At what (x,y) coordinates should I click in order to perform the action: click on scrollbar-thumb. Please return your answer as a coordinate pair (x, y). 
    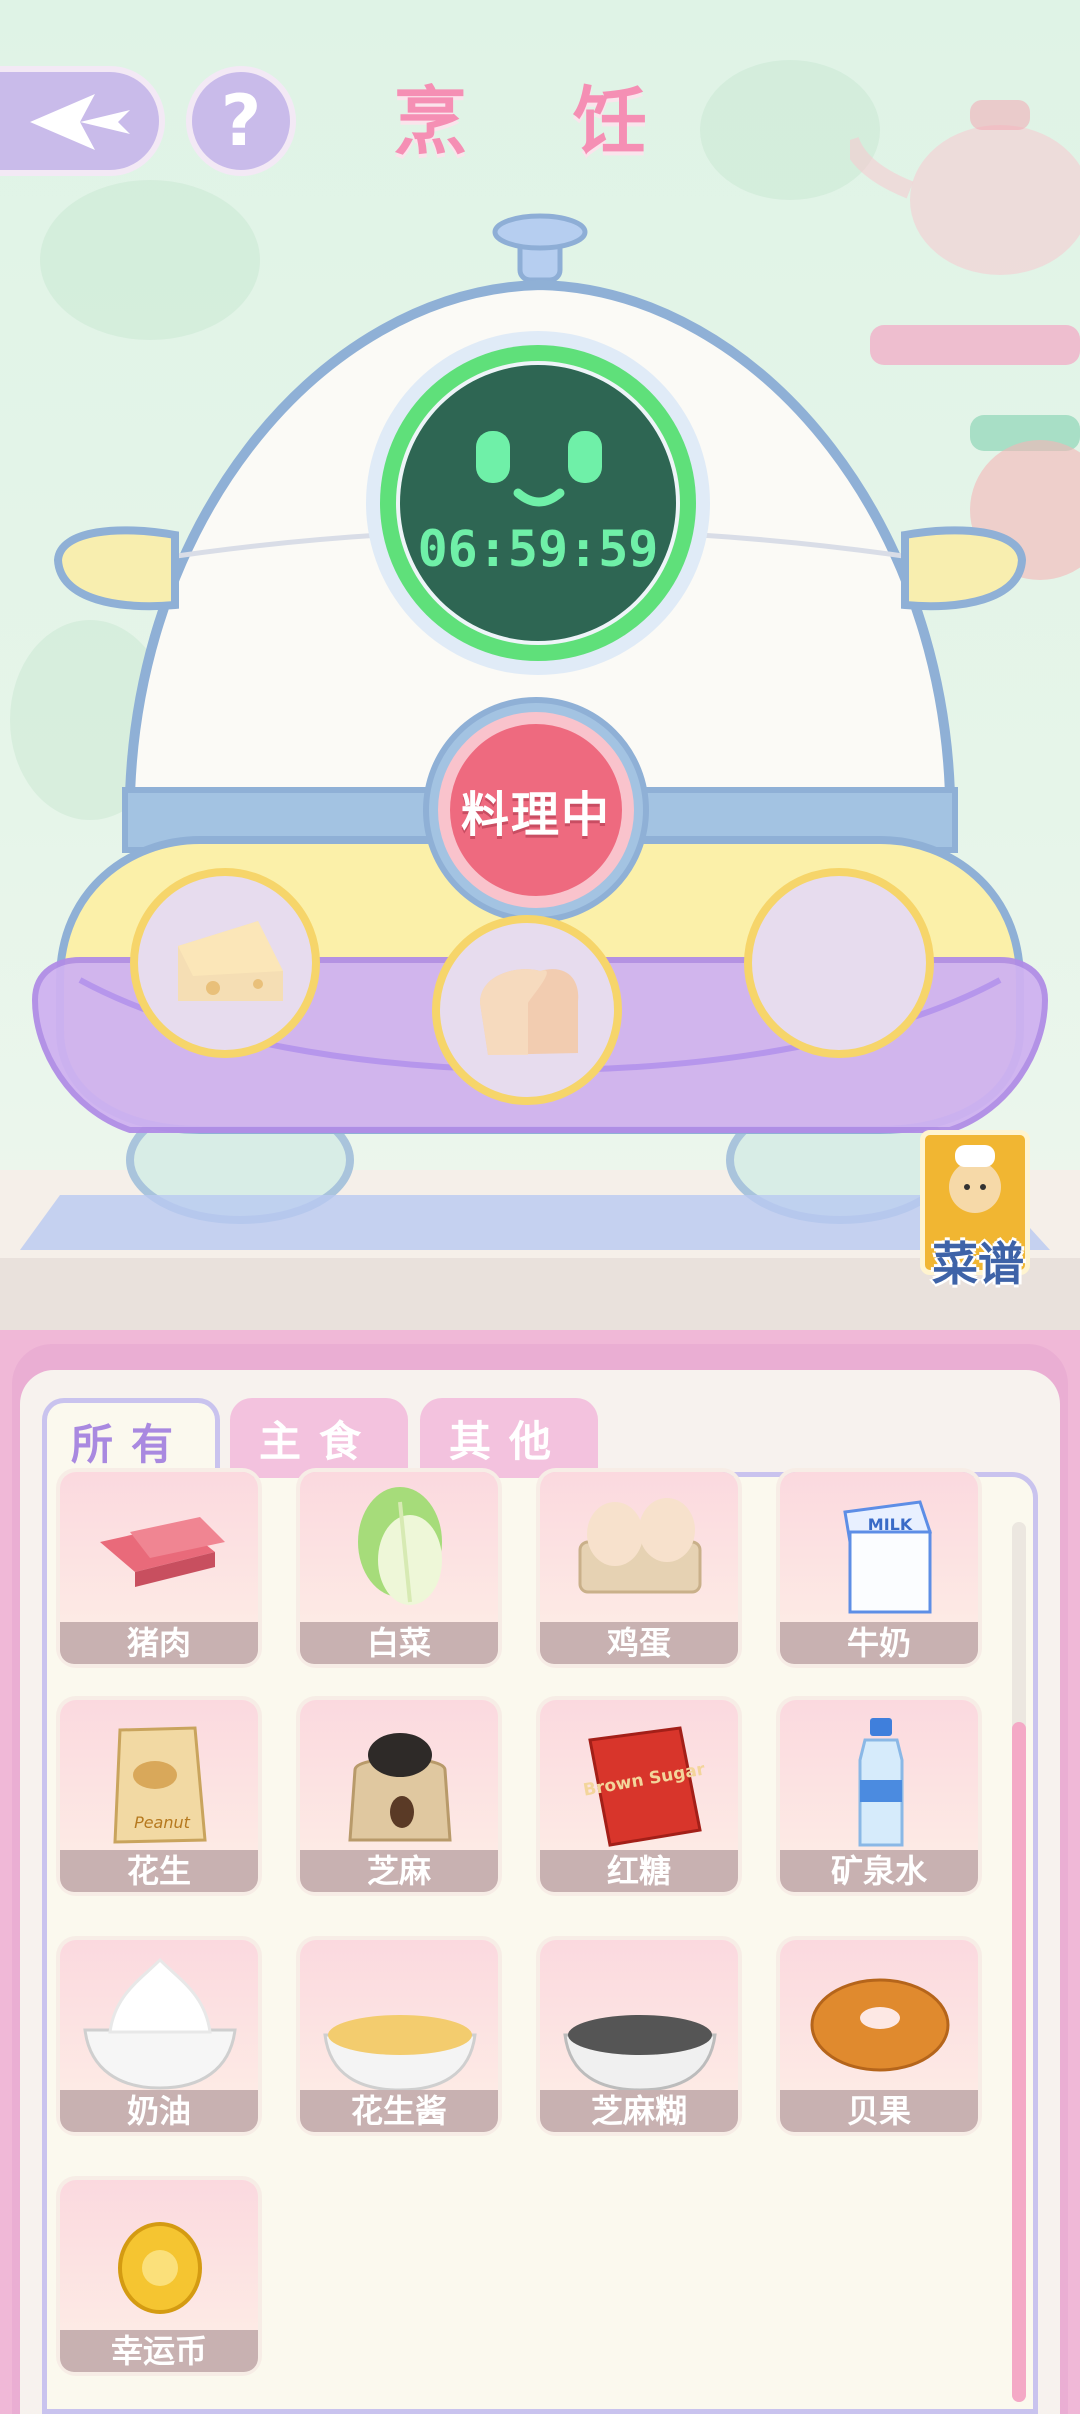
    Looking at the image, I should click on (1019, 2062).